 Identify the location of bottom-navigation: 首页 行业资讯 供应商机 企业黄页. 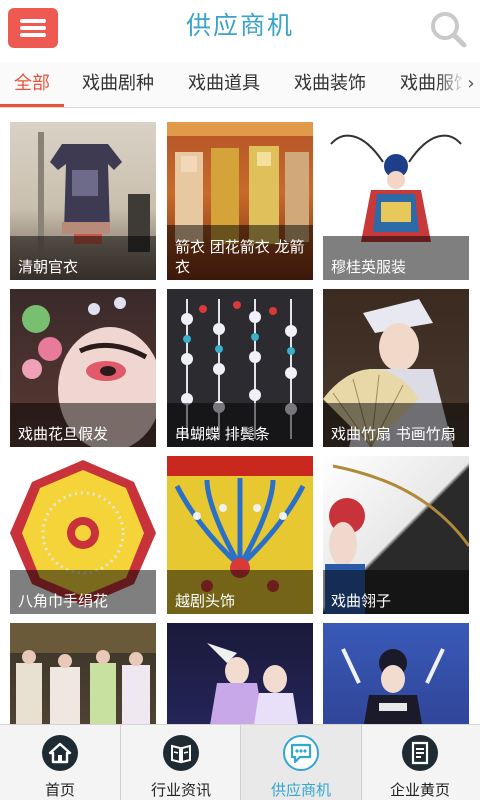
(240, 762).